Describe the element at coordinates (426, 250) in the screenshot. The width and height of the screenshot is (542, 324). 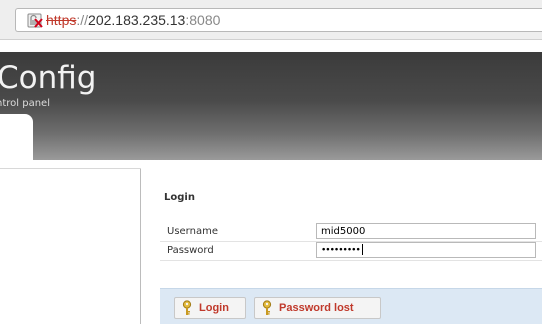
I see `password-input: •••••••••` at that location.